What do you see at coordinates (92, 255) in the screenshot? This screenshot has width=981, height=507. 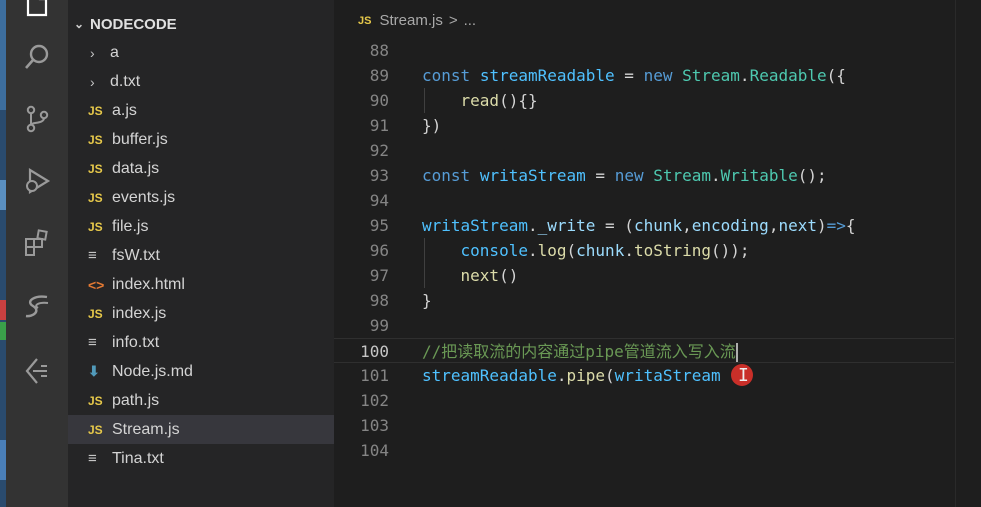 I see `text-file-icon: ≡` at bounding box center [92, 255].